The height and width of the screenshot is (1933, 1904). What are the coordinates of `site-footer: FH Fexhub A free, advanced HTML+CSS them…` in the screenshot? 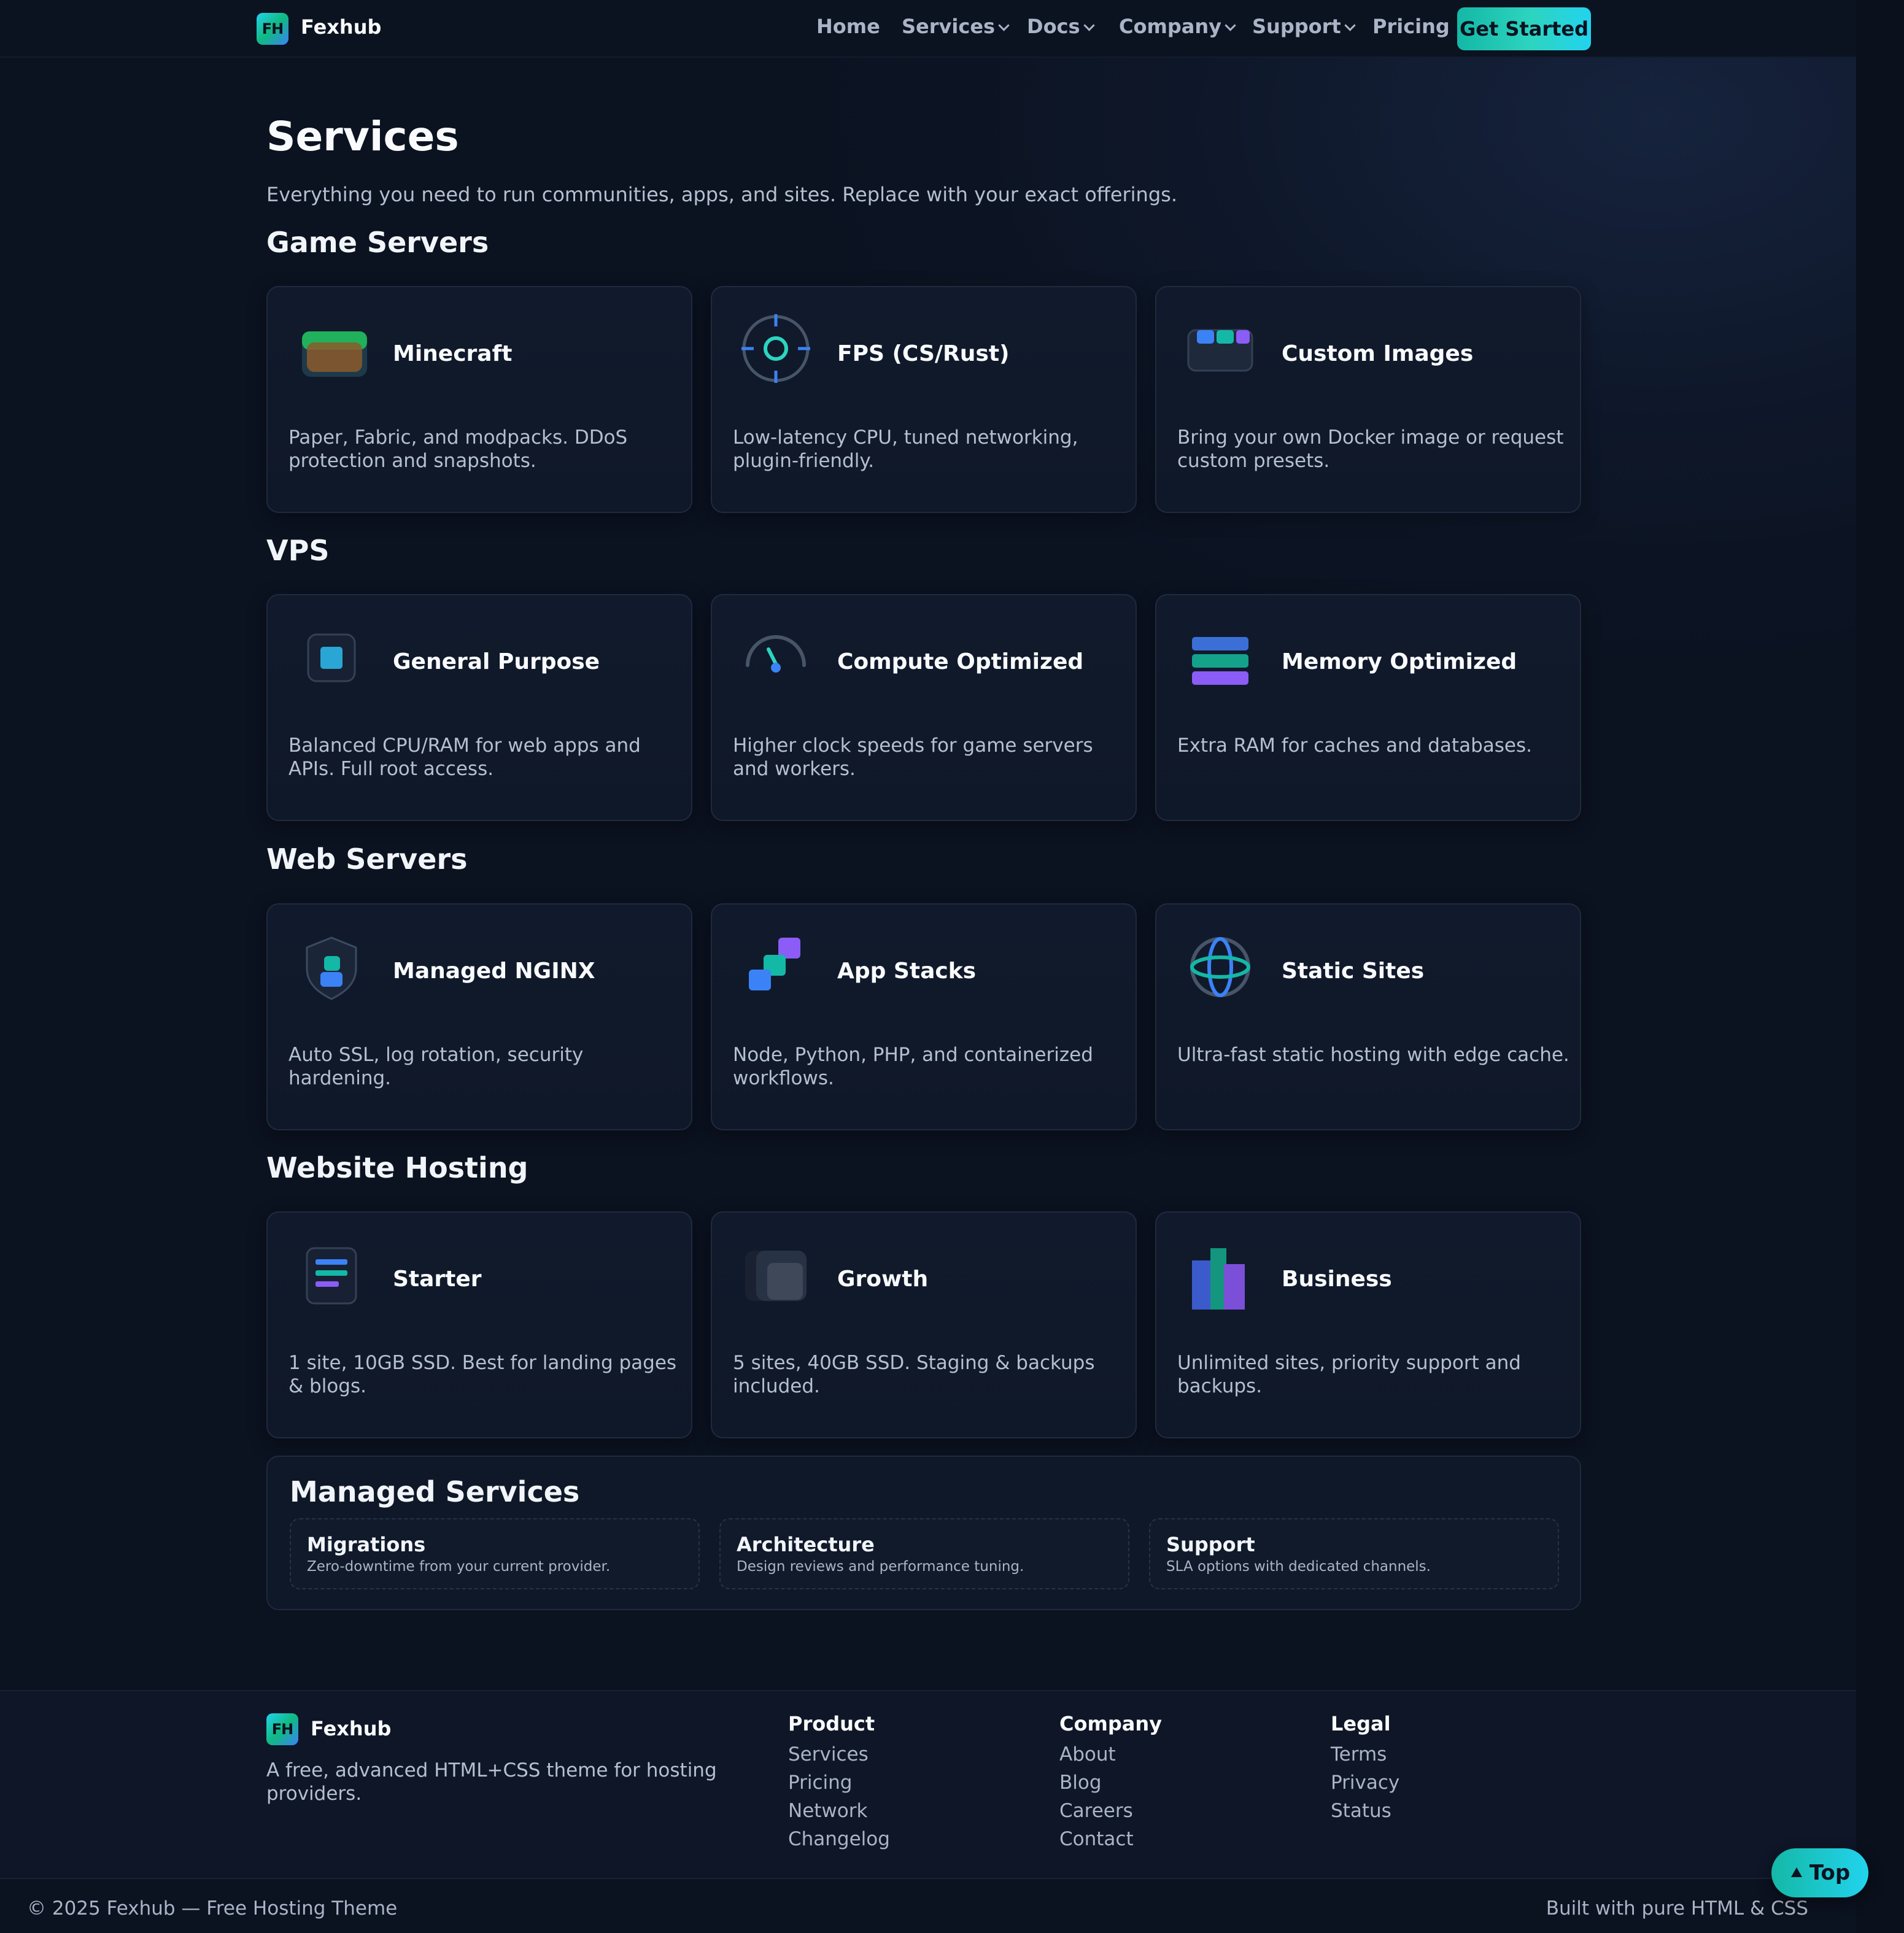 It's located at (928, 1784).